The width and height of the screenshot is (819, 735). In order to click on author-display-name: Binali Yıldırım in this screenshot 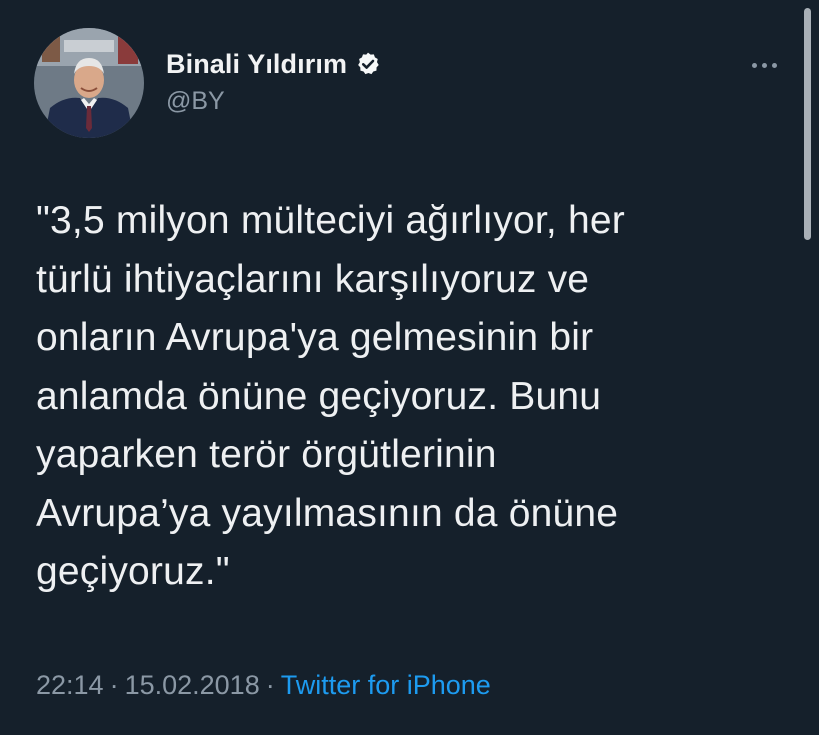, I will do `click(256, 64)`.